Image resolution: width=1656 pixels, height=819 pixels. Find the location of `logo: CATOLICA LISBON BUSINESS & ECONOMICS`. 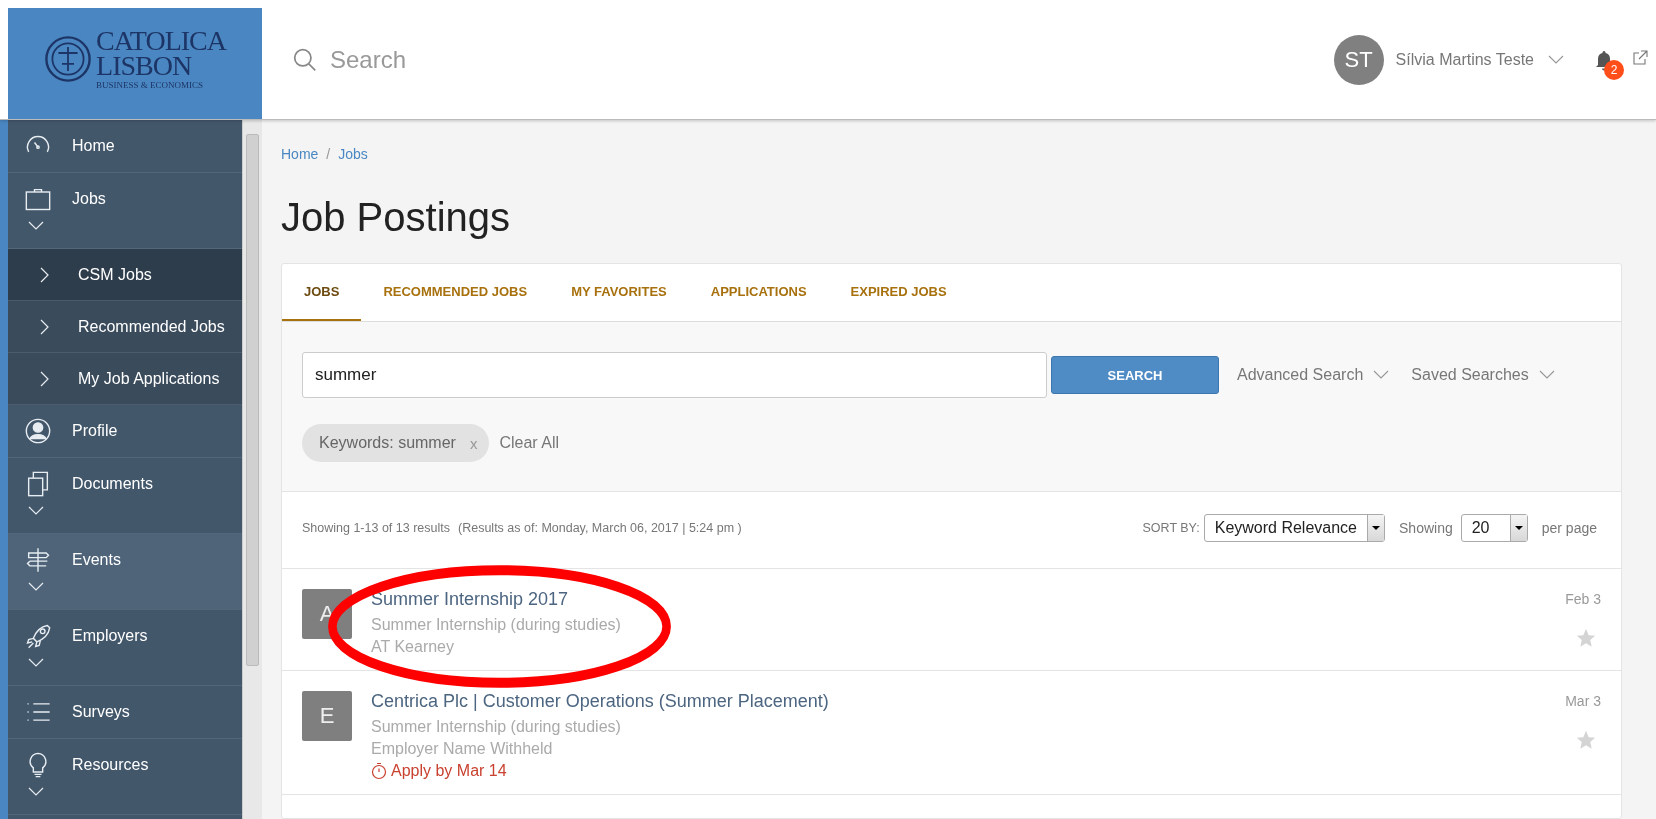

logo: CATOLICA LISBON BUSINESS & ECONOMICS is located at coordinates (135, 63).